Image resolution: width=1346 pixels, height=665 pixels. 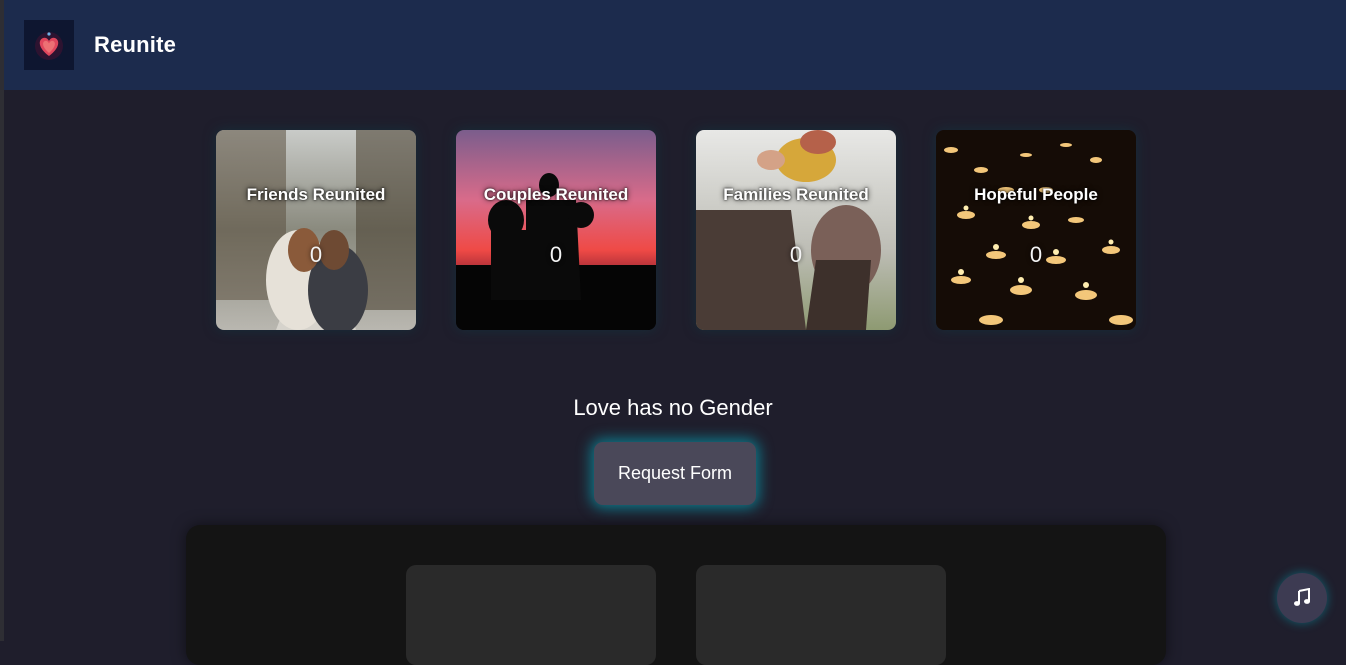 What do you see at coordinates (675, 473) in the screenshot?
I see `request-form-button: Request Form` at bounding box center [675, 473].